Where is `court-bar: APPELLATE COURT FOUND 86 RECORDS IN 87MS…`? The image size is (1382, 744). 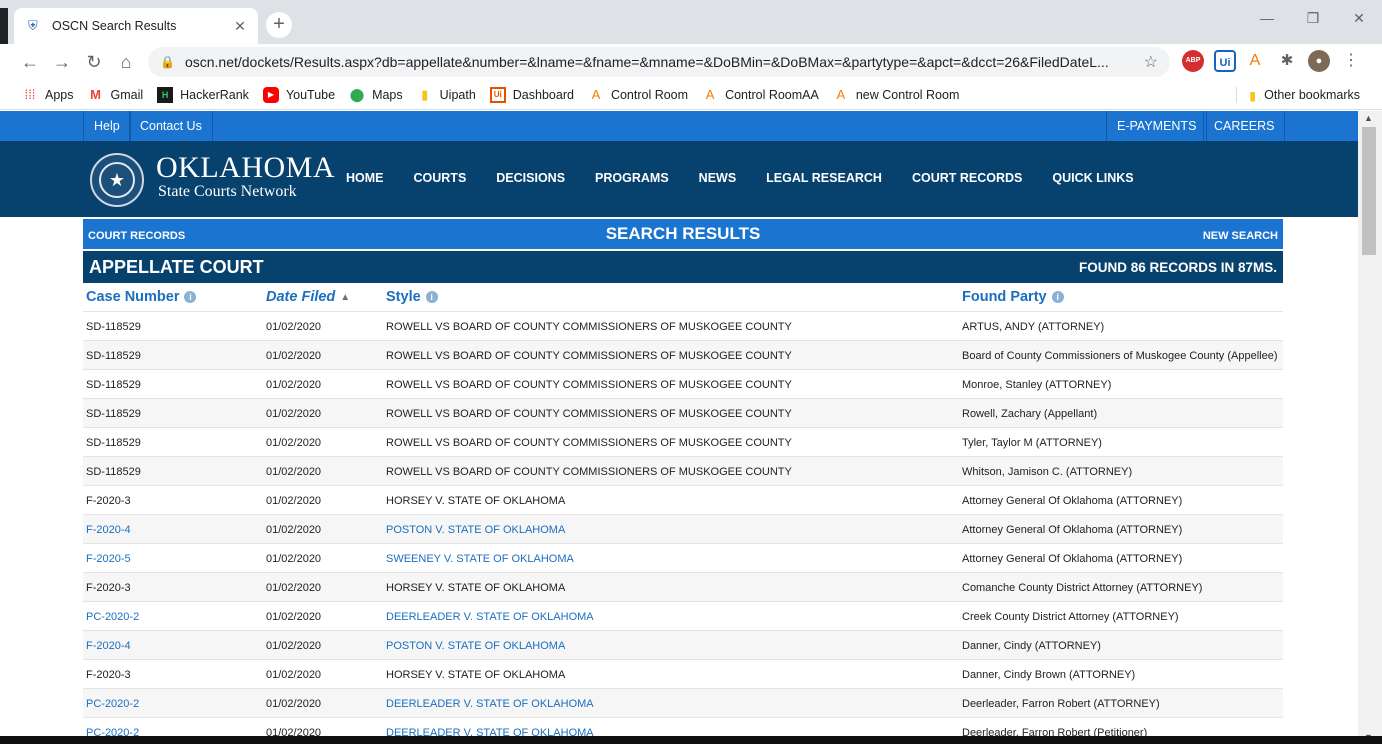
court-bar: APPELLATE COURT FOUND 86 RECORDS IN 87MS… is located at coordinates (683, 267).